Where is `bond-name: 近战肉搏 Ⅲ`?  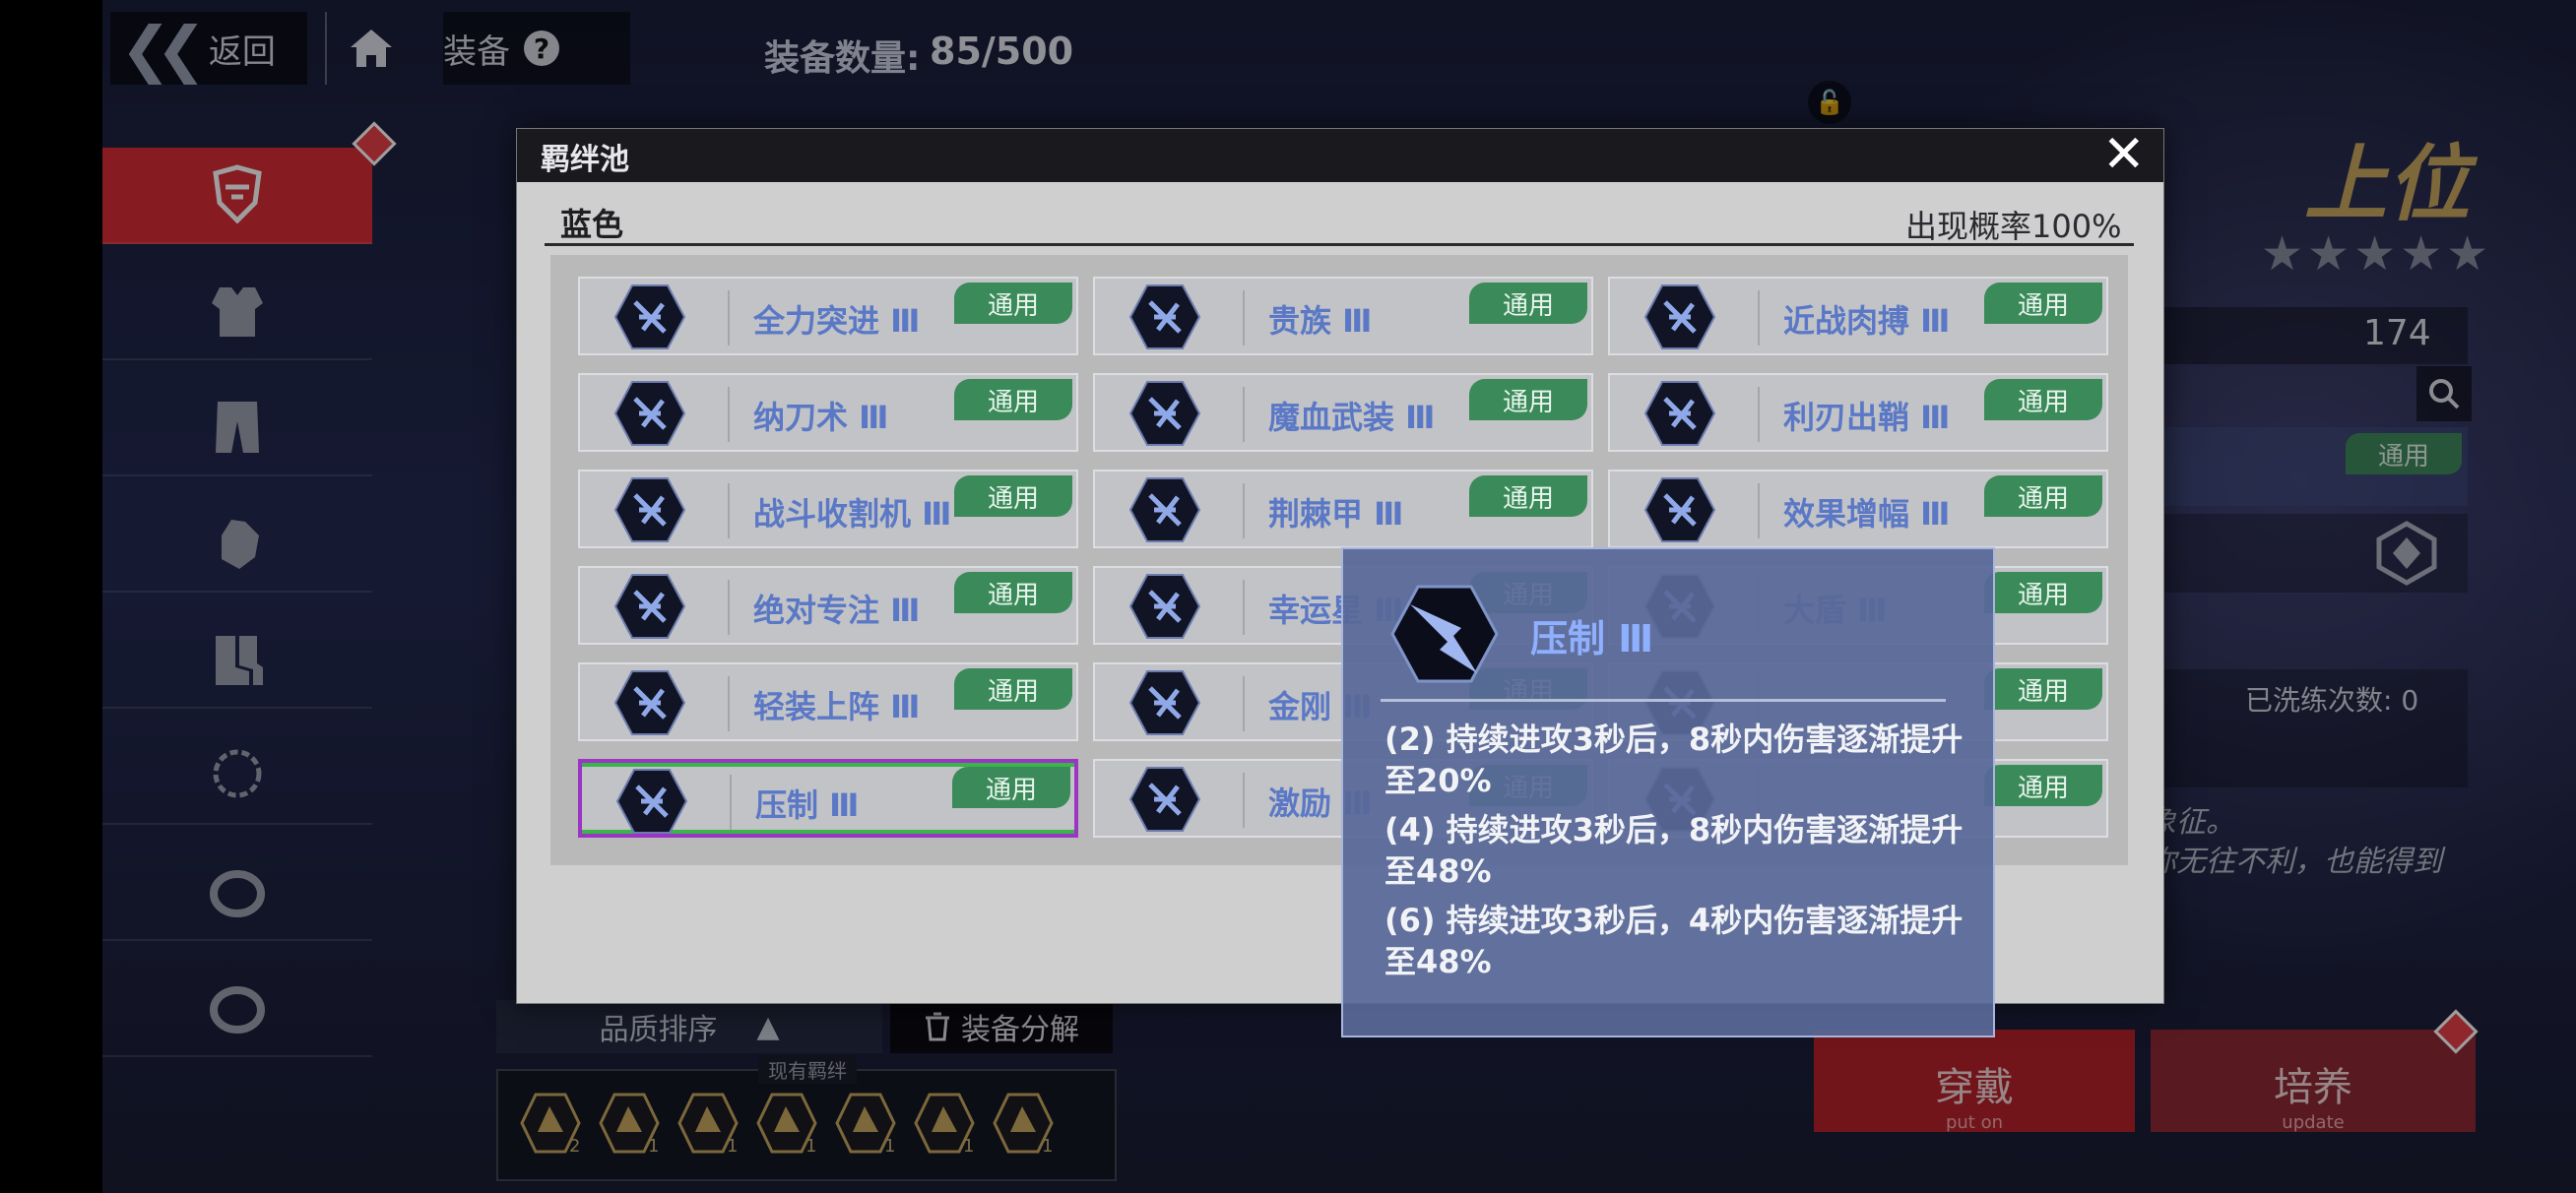 bond-name: 近战肉搏 Ⅲ is located at coordinates (1867, 321).